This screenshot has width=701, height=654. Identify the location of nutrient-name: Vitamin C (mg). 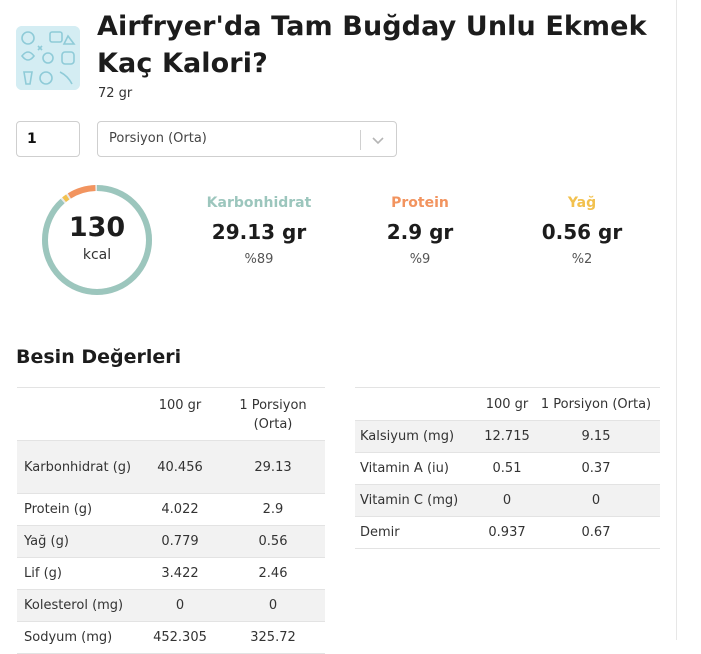
(409, 500).